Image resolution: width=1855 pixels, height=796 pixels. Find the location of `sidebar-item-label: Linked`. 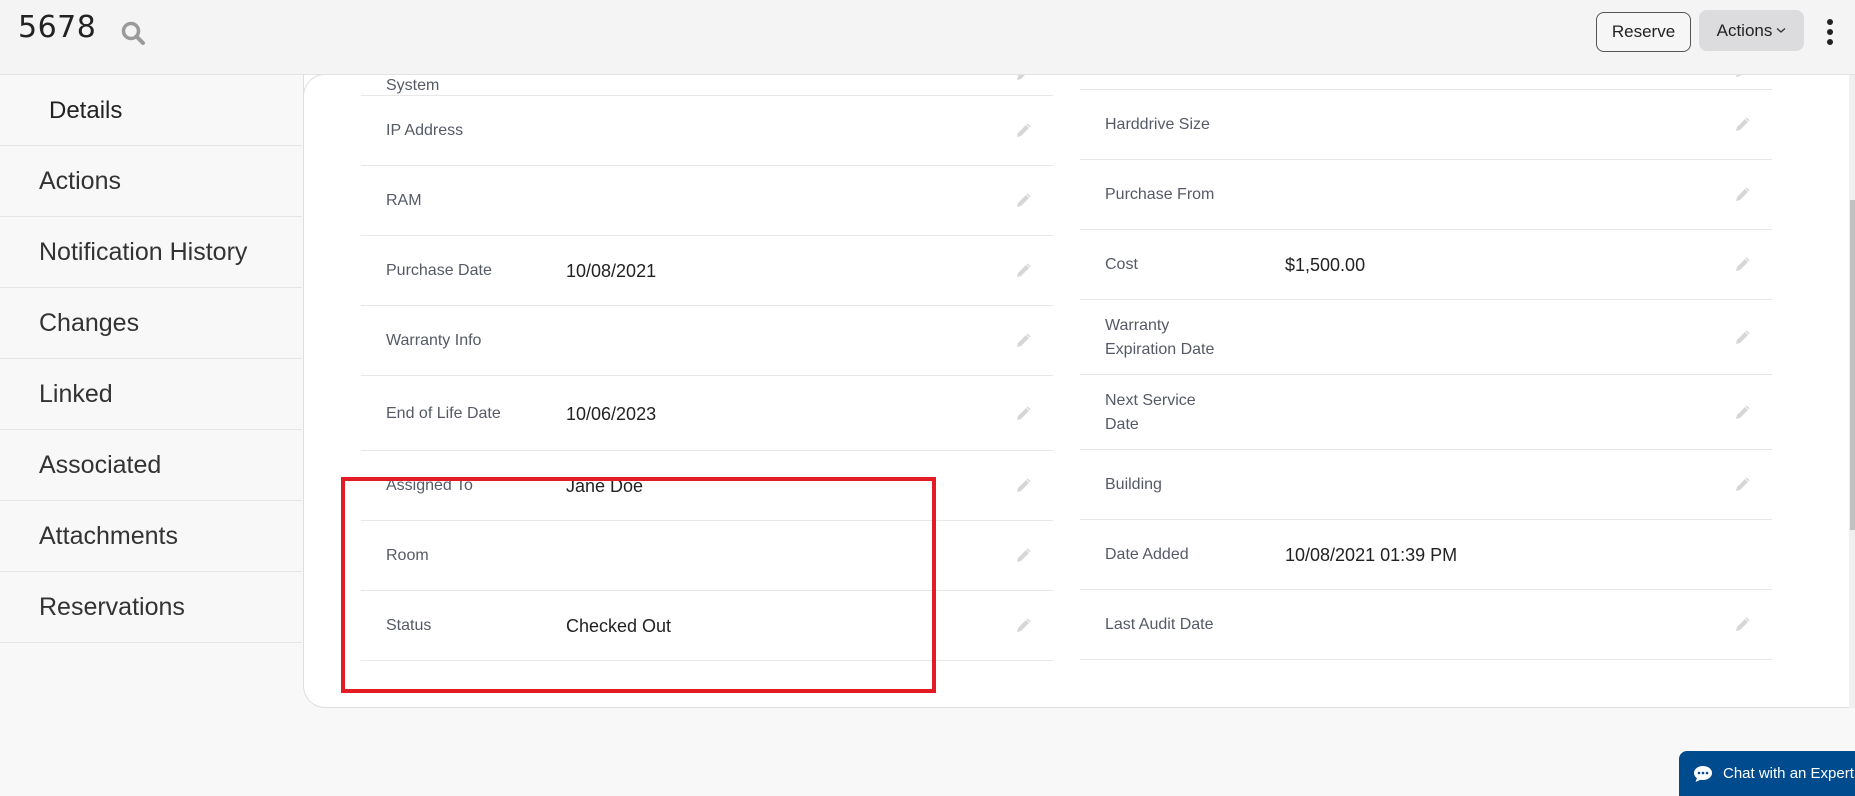

sidebar-item-label: Linked is located at coordinates (76, 393).